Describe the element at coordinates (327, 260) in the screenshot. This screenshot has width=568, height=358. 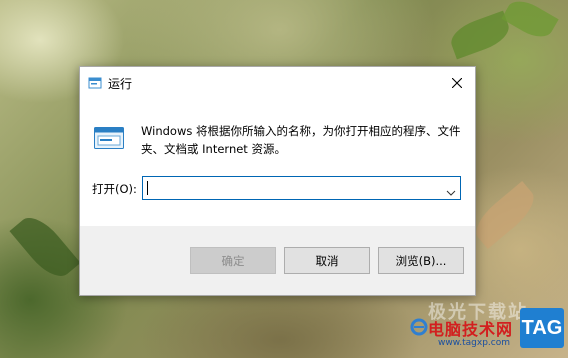
I see `cancel-button: 取消` at that location.